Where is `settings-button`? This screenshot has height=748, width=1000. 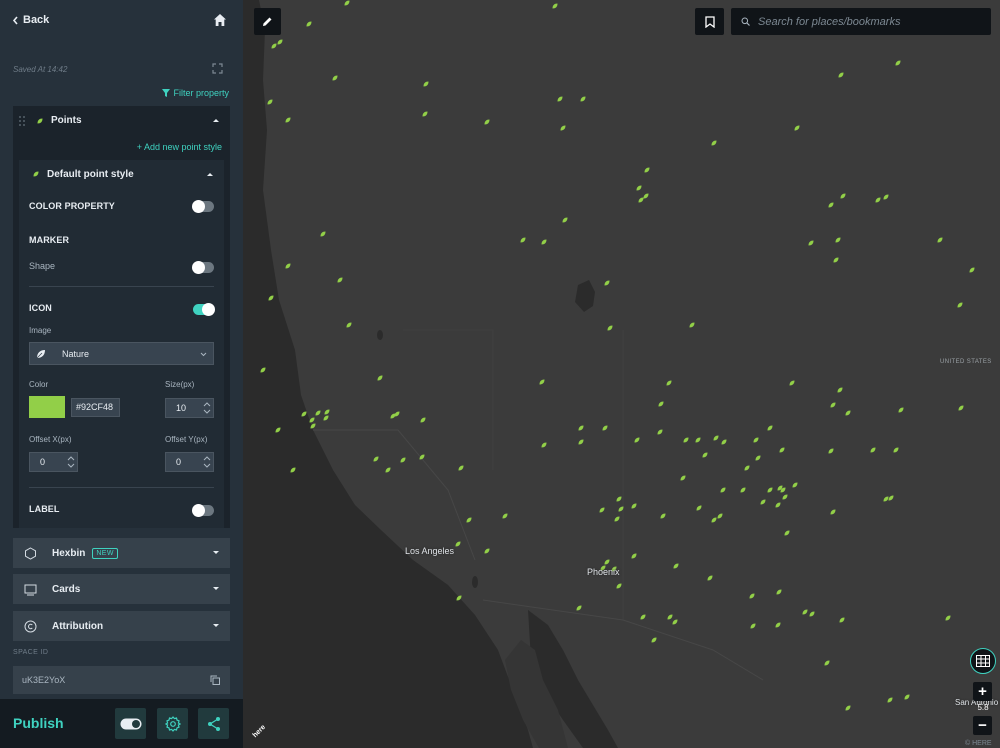 settings-button is located at coordinates (172, 723).